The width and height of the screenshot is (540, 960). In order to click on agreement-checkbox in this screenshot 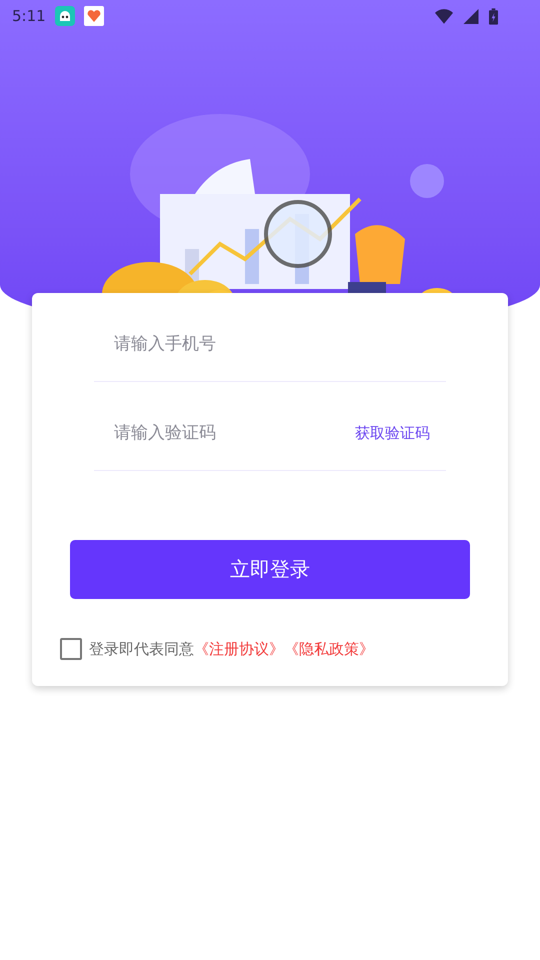, I will do `click(71, 649)`.